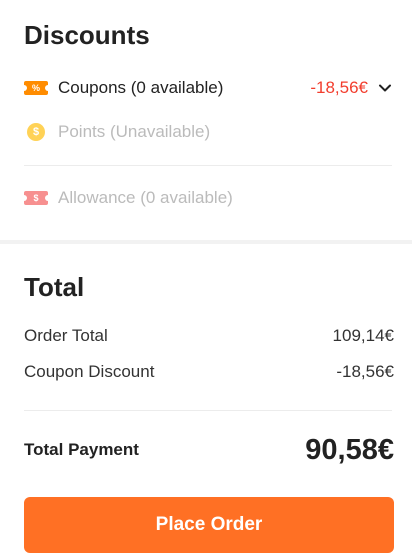 The image size is (412, 560). I want to click on total-payment-label: Total Payment, so click(81, 449).